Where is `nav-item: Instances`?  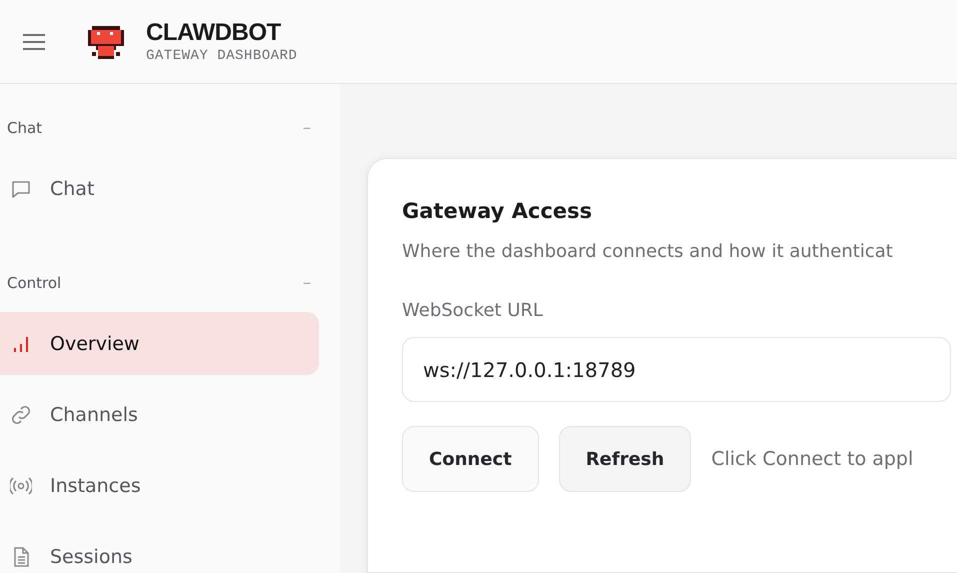
nav-item: Instances is located at coordinates (159, 485).